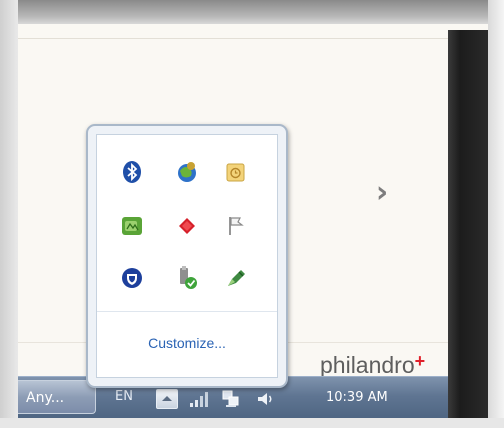 The height and width of the screenshot is (428, 504). I want to click on screenshot-frame-bottom, so click(252, 423).